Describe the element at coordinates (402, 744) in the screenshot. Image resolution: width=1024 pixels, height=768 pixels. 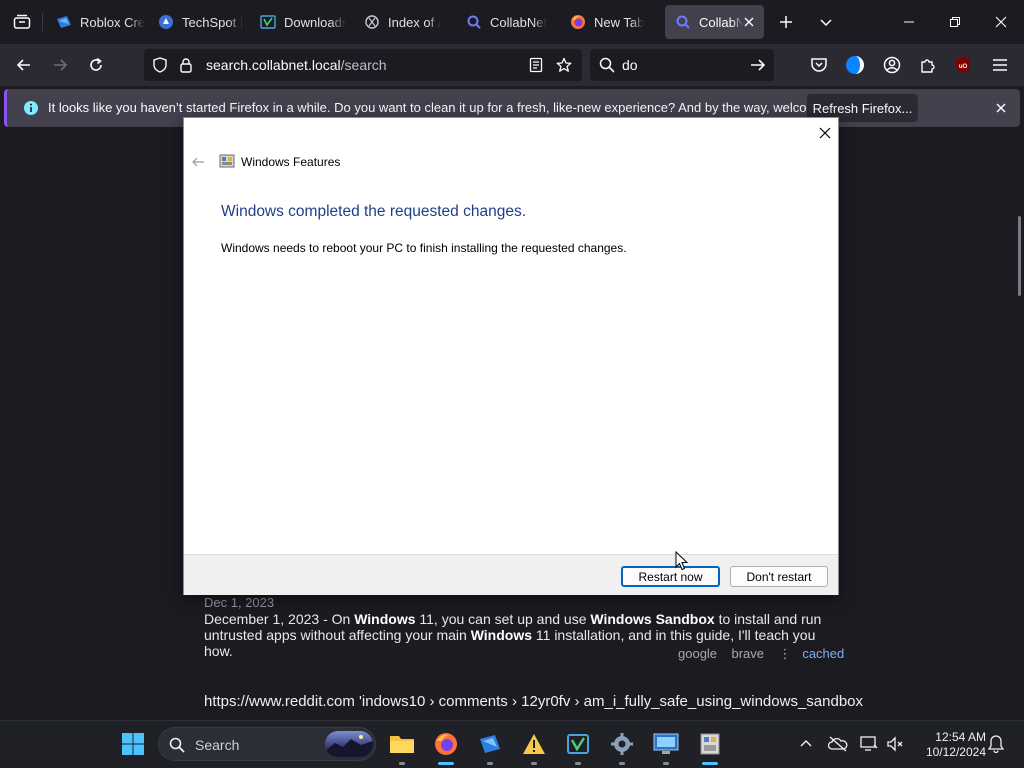
I see `file-explorer-taskbar-button` at that location.